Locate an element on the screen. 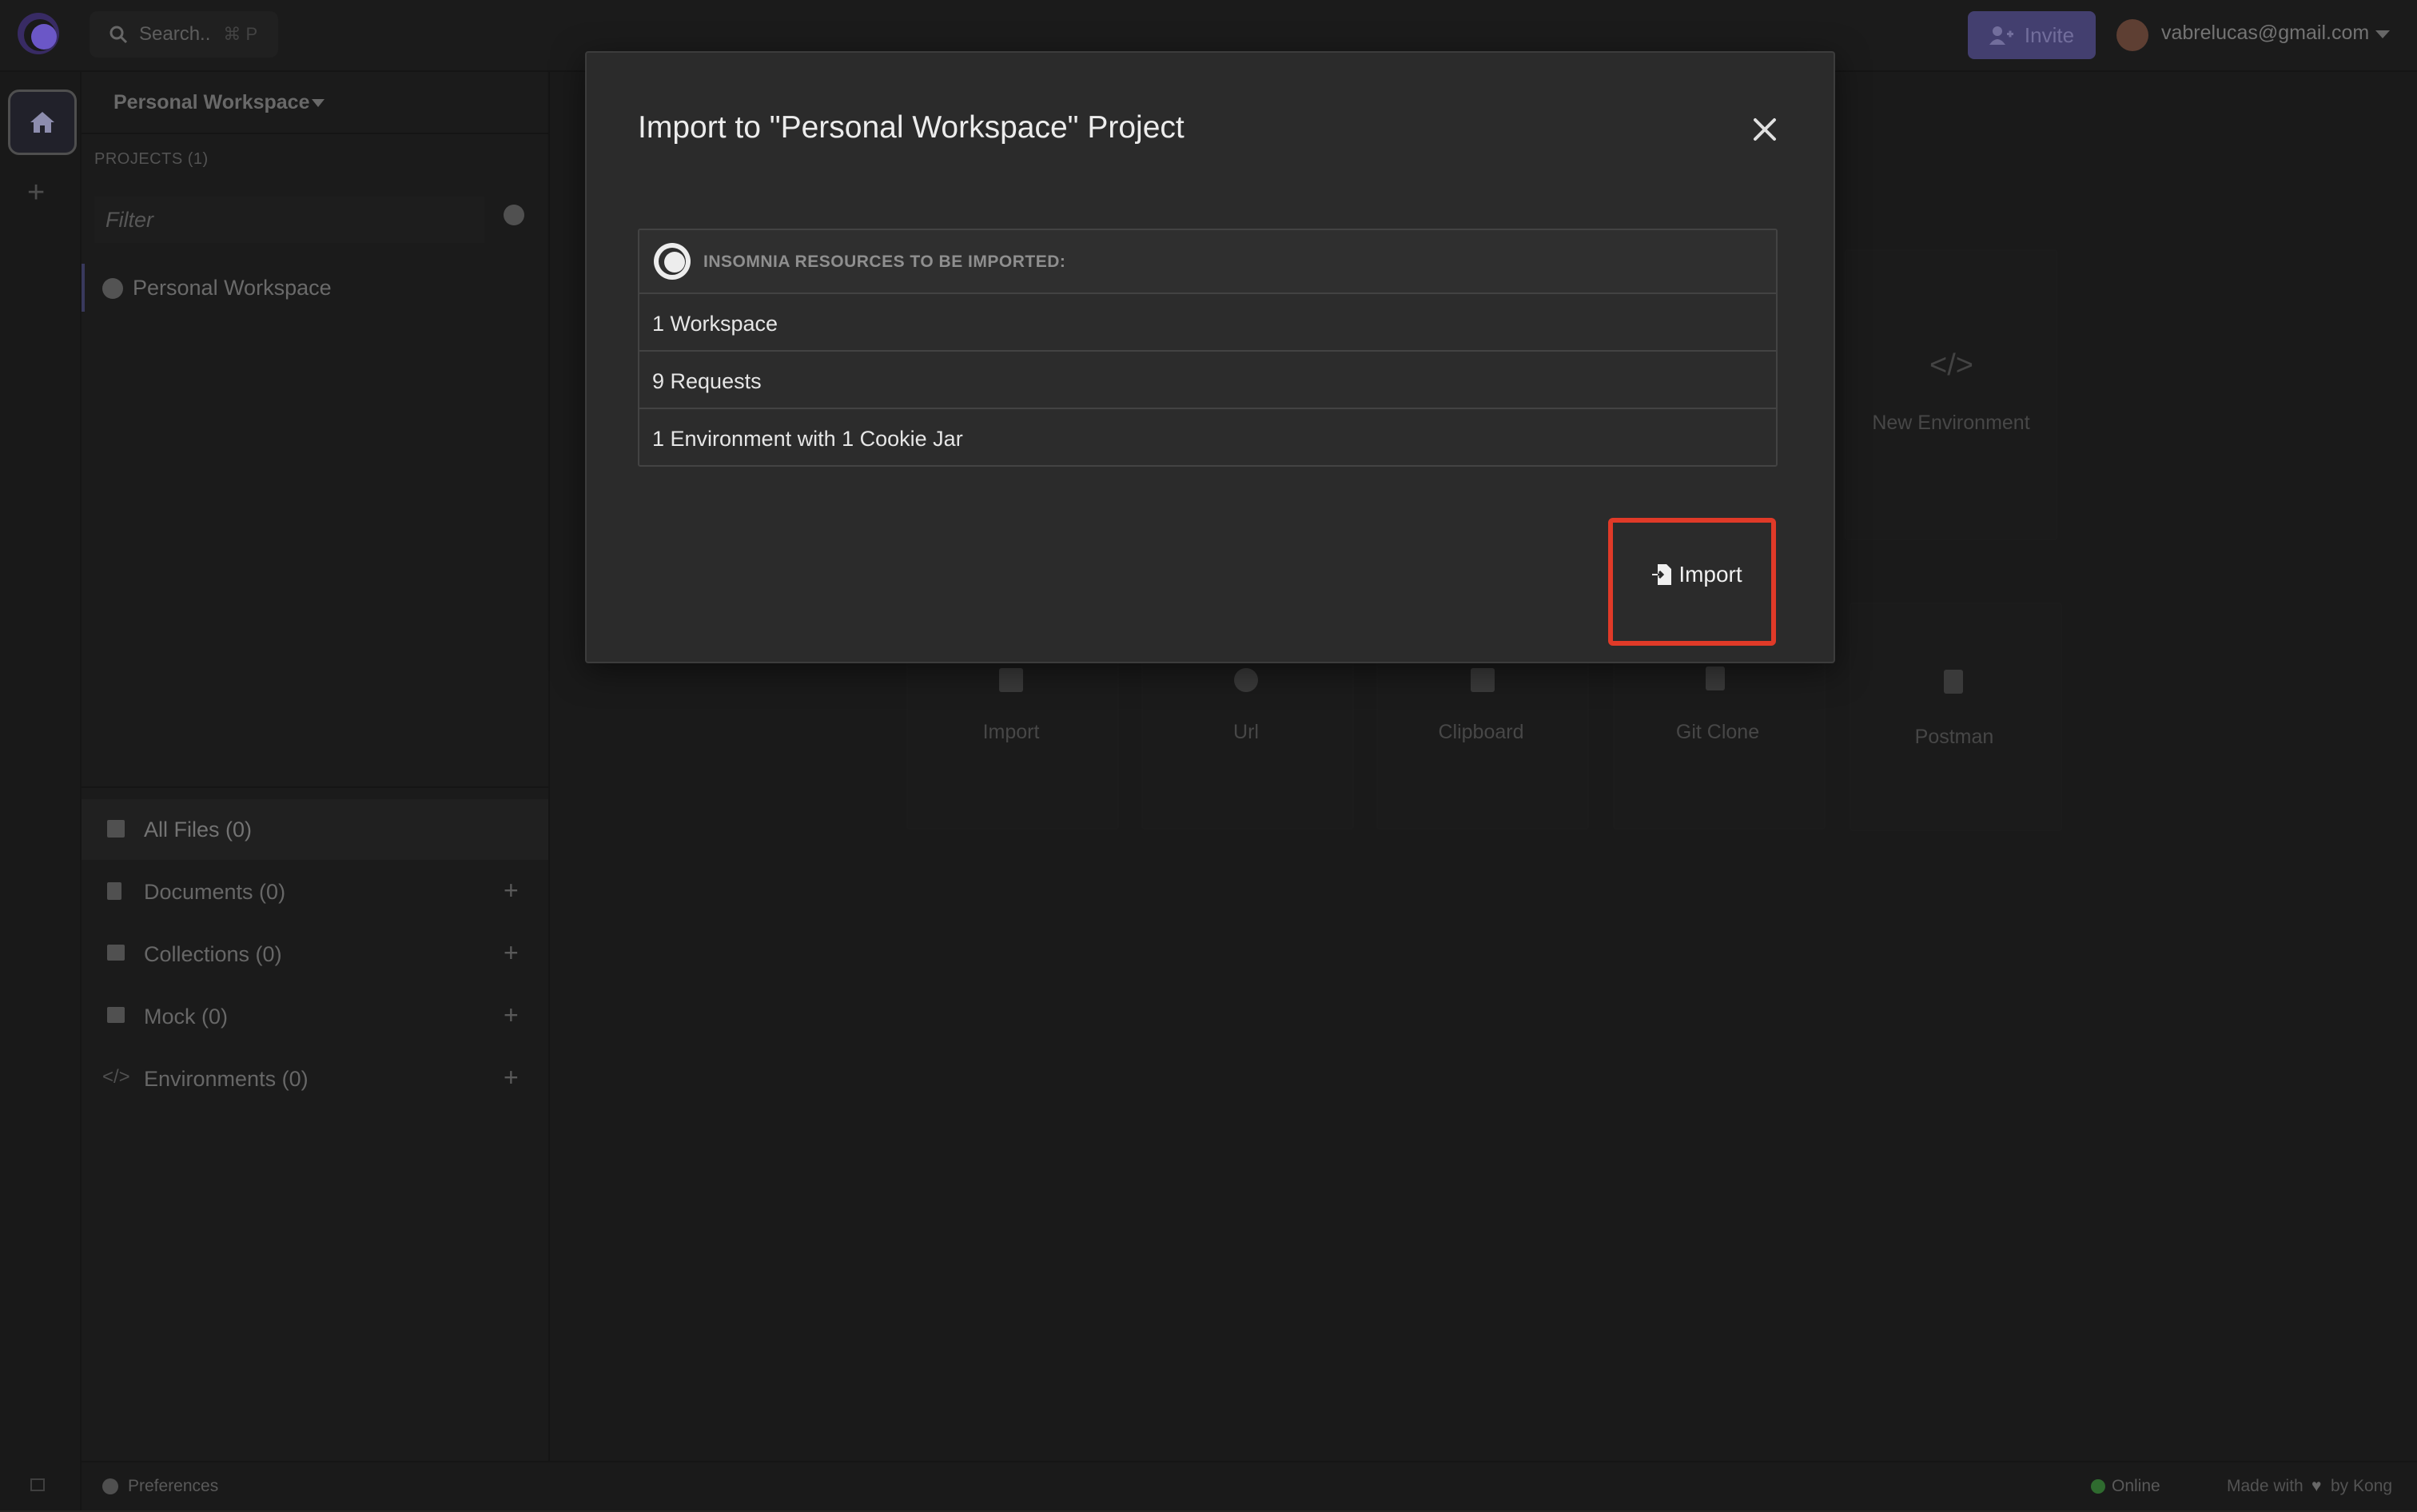  resource-workspace: 1 Workspace is located at coordinates (715, 324).